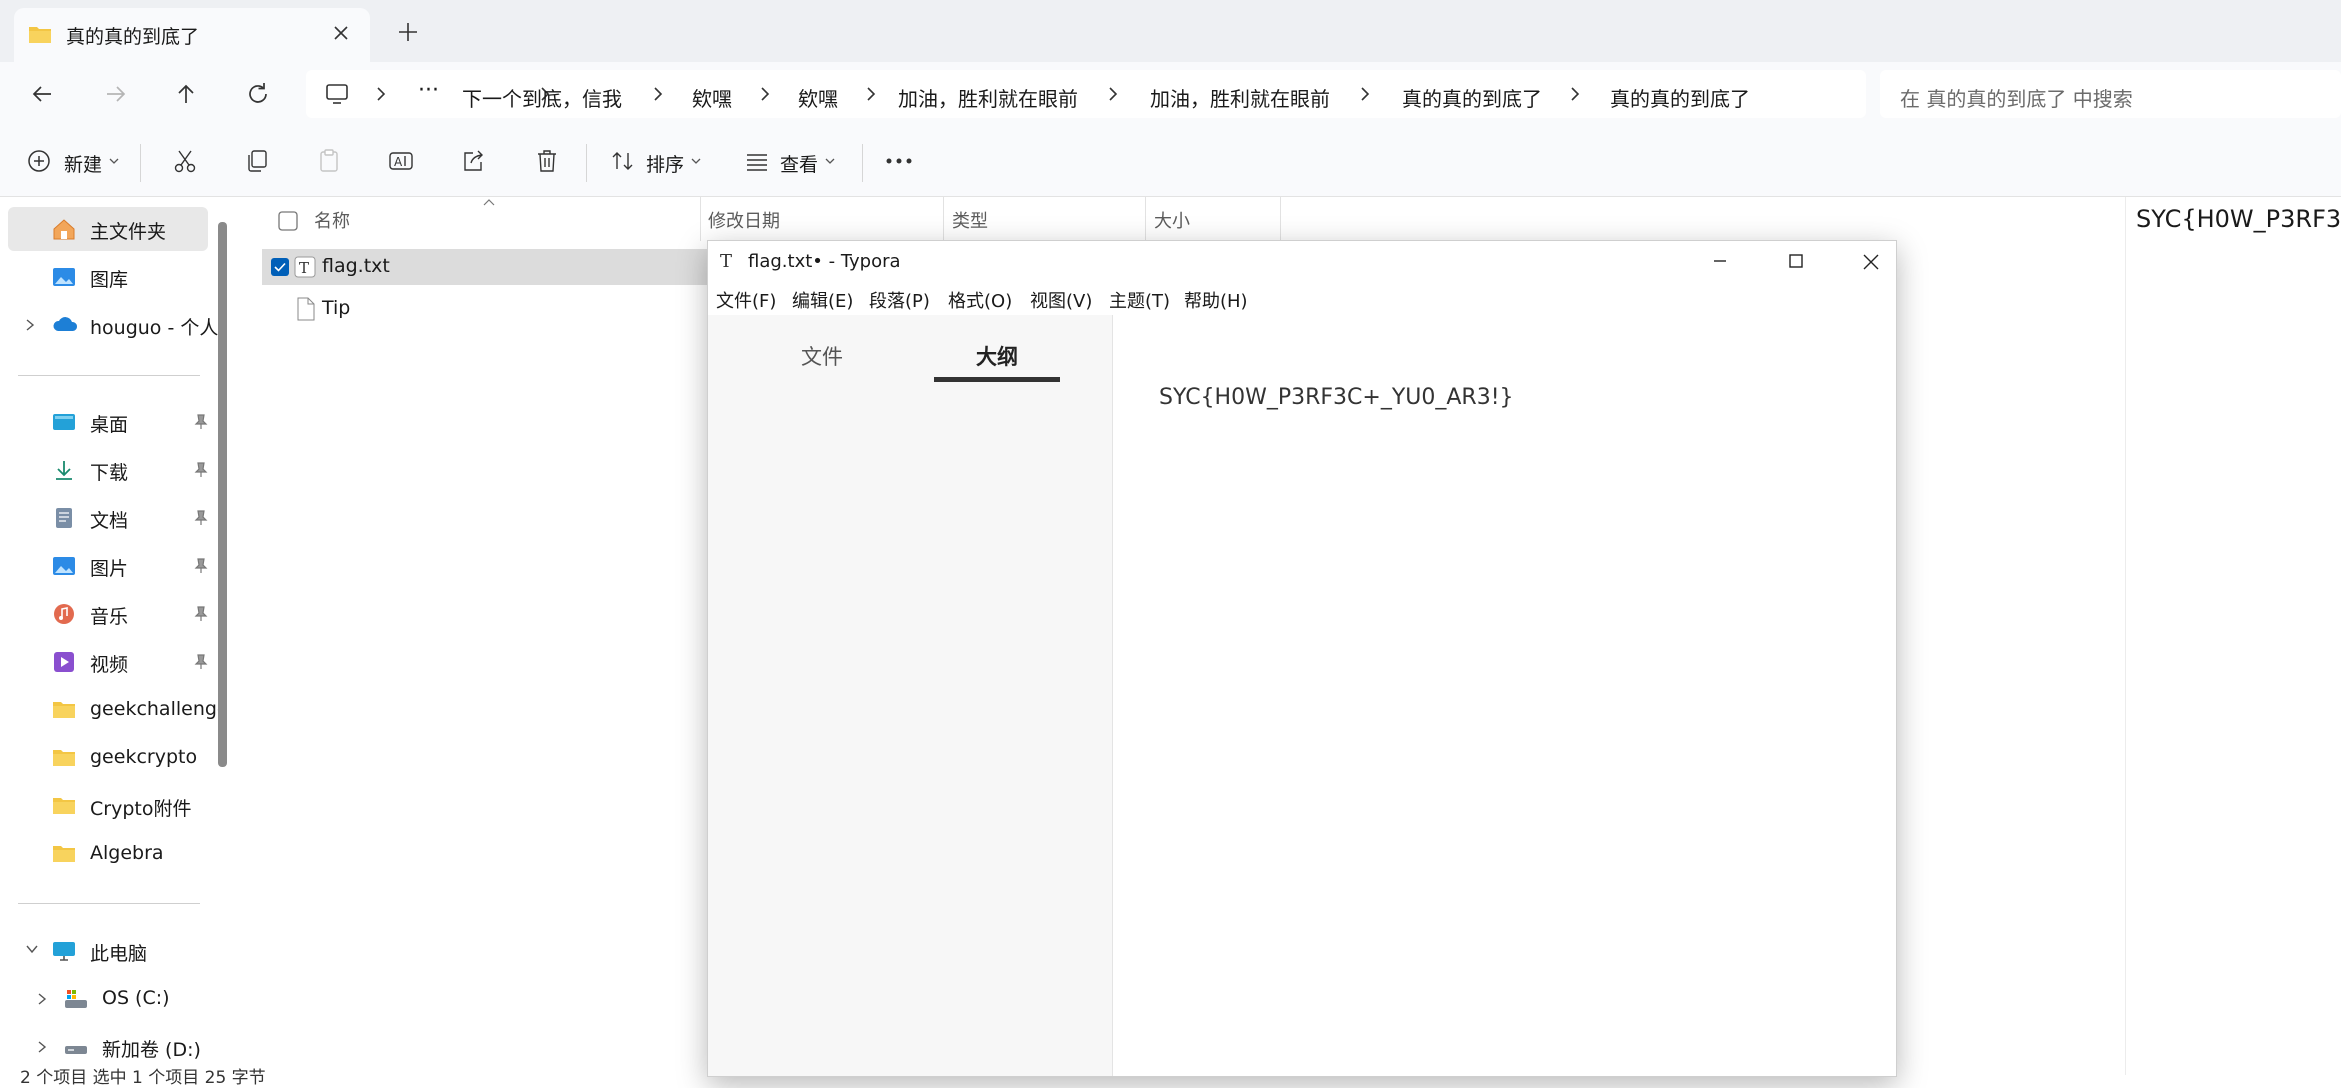  What do you see at coordinates (822, 300) in the screenshot?
I see `menu-edit: 编辑(E)` at bounding box center [822, 300].